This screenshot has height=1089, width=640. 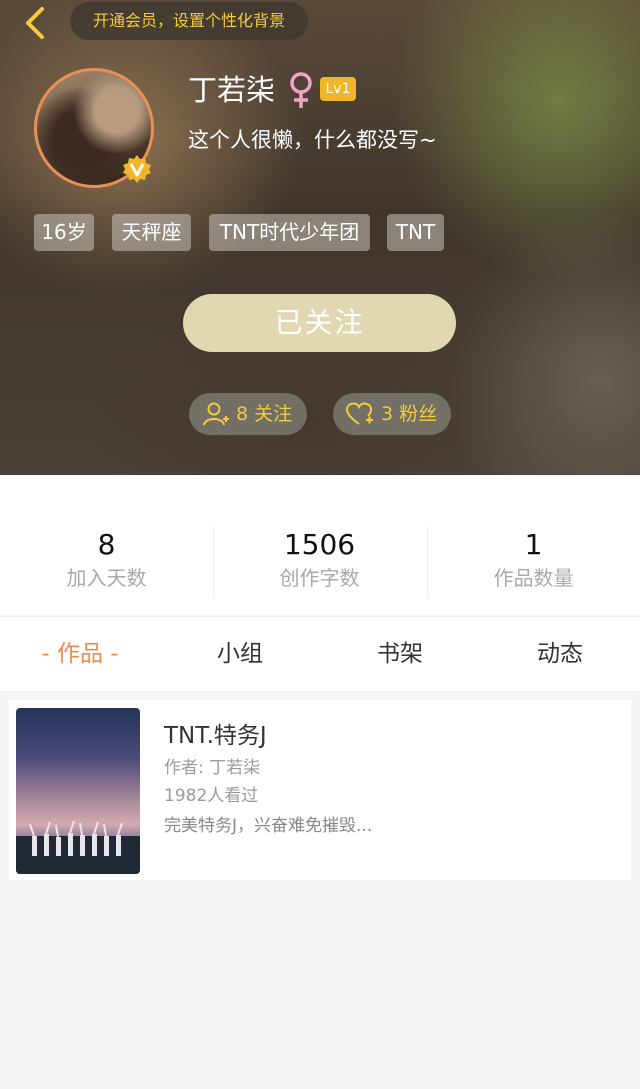 I want to click on tab-bar: - 作品 - 小组 书架 动态, so click(x=320, y=654).